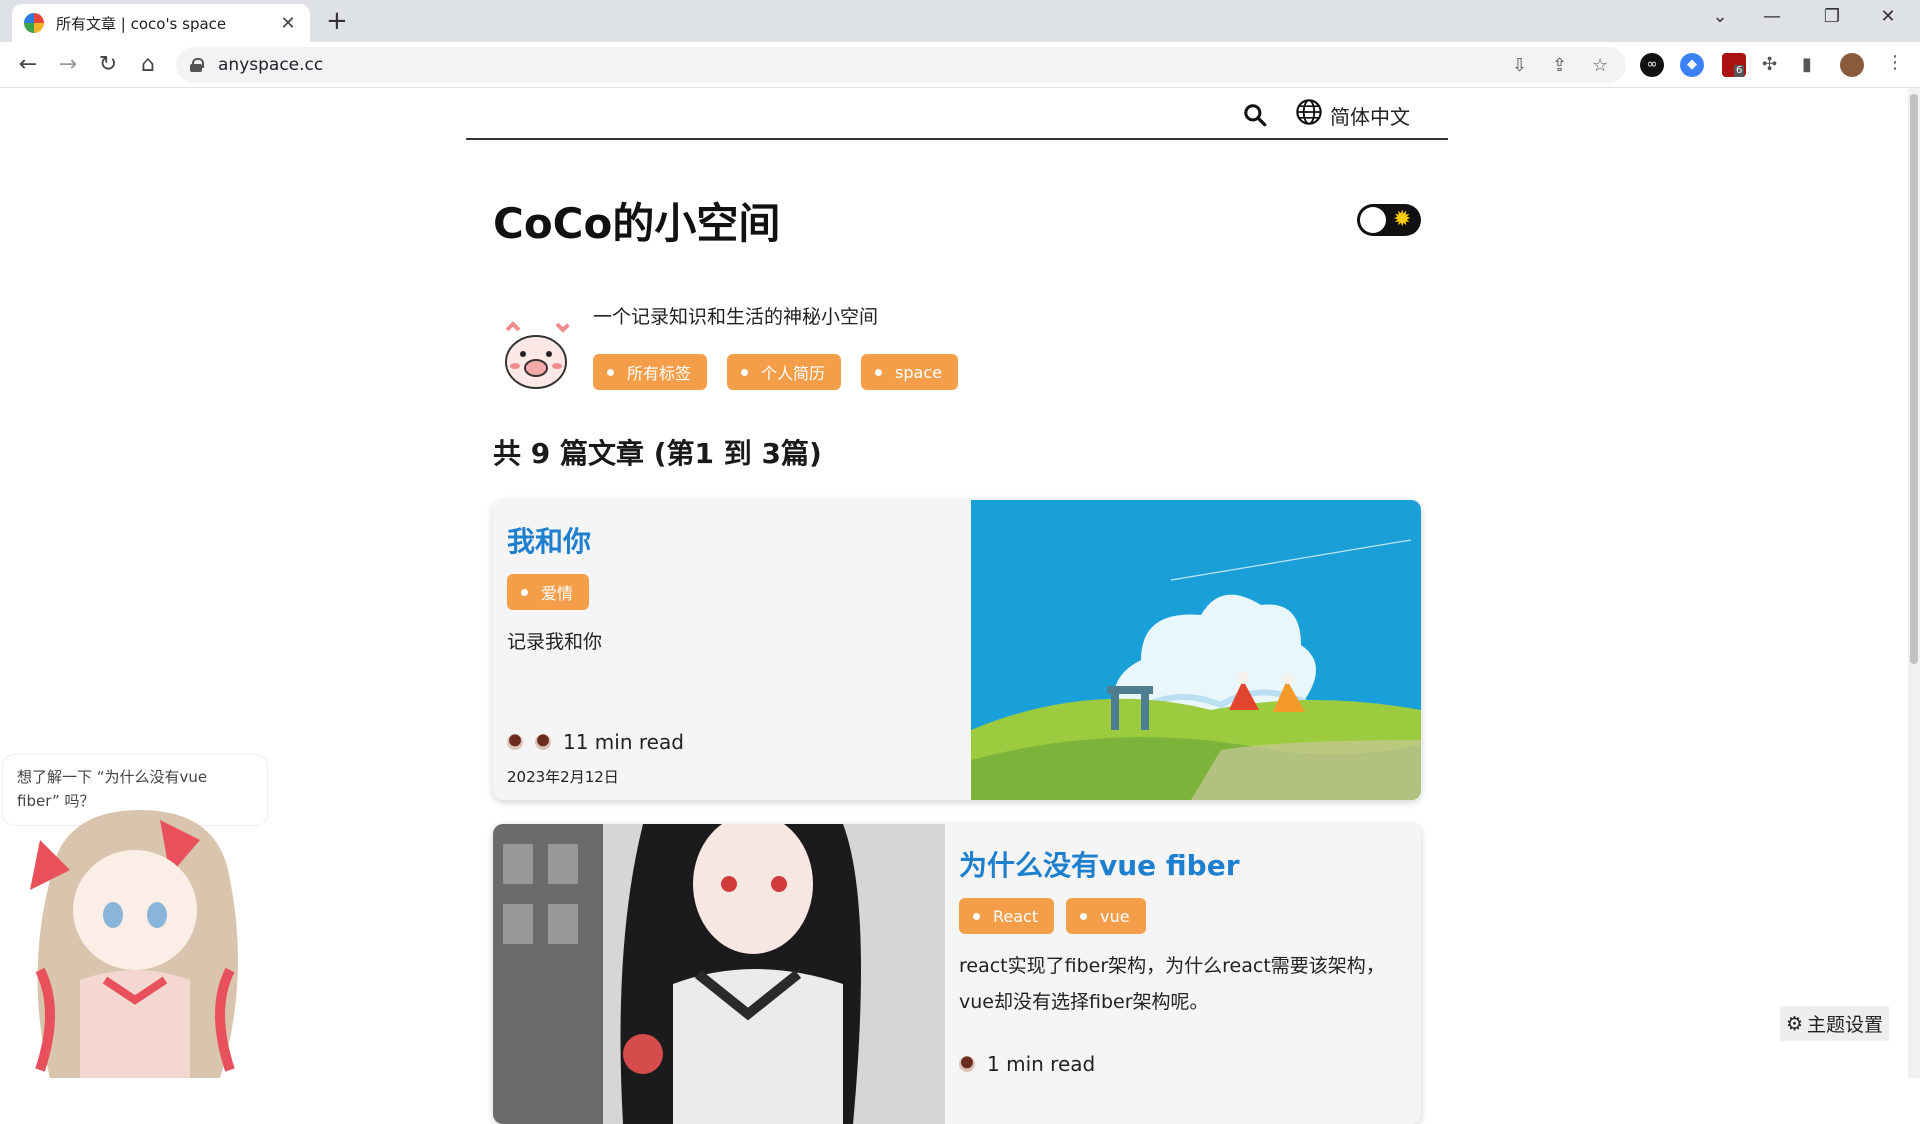 The image size is (1920, 1124). I want to click on extensions-puzzle-icon: ✣, so click(1769, 64).